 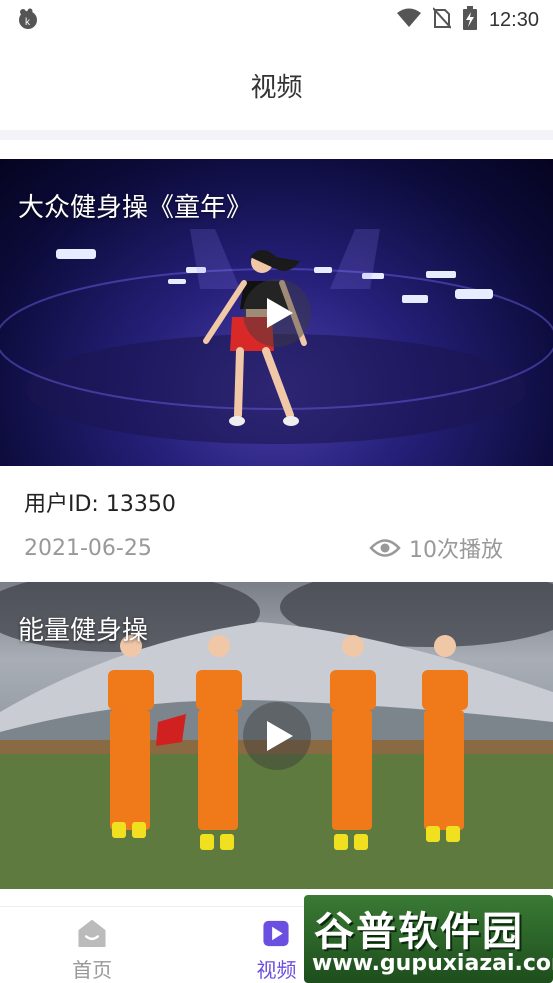 I want to click on eye-icon, so click(x=385, y=548).